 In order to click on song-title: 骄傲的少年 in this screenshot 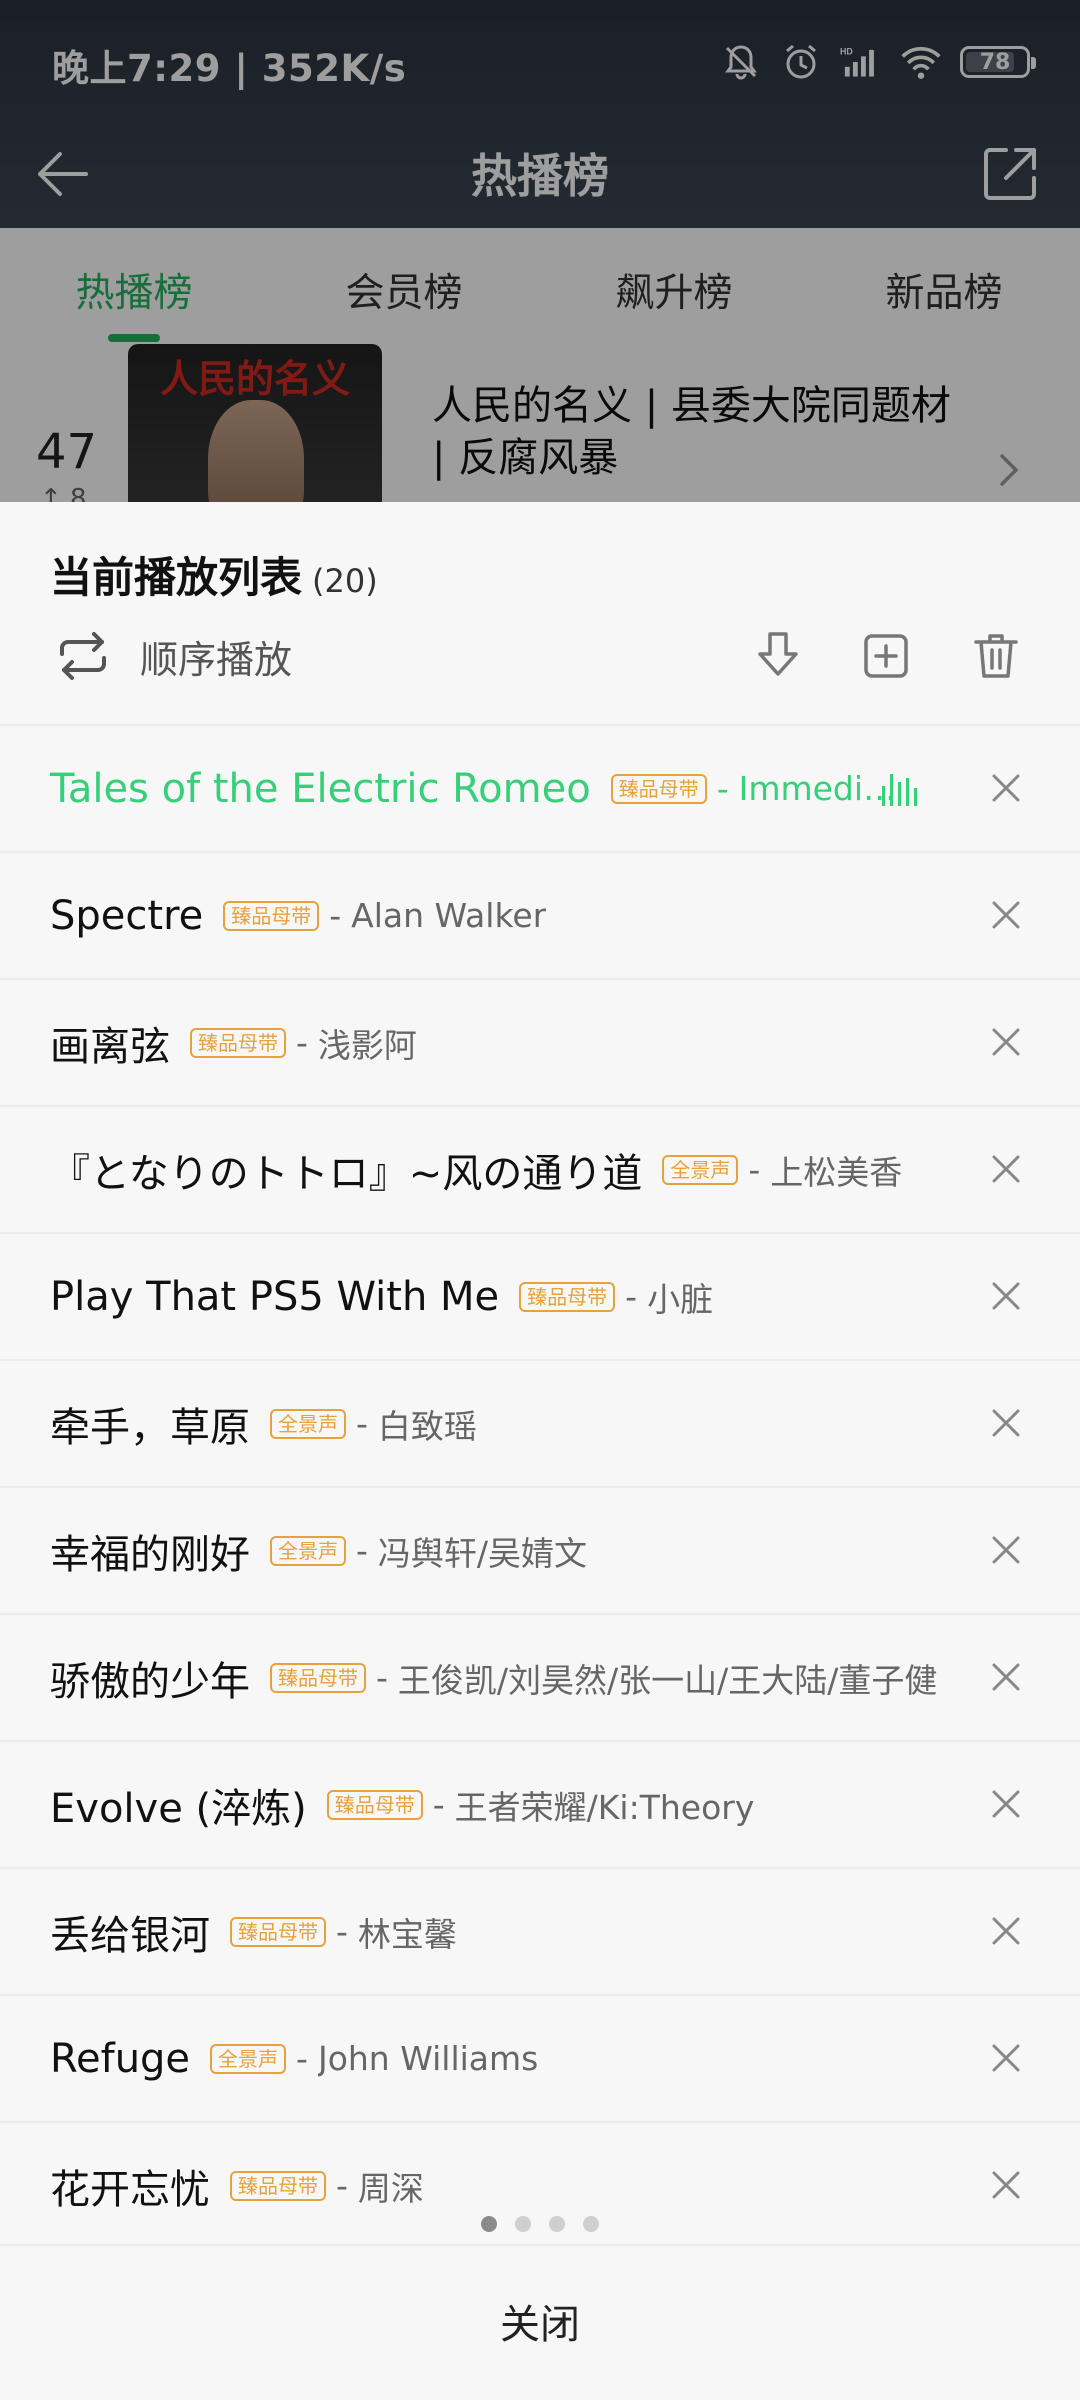, I will do `click(150, 1681)`.